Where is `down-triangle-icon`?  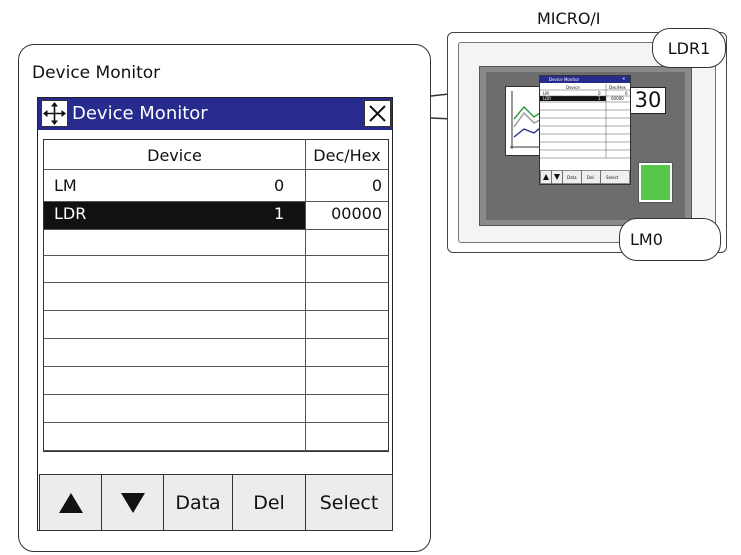
down-triangle-icon is located at coordinates (132, 502).